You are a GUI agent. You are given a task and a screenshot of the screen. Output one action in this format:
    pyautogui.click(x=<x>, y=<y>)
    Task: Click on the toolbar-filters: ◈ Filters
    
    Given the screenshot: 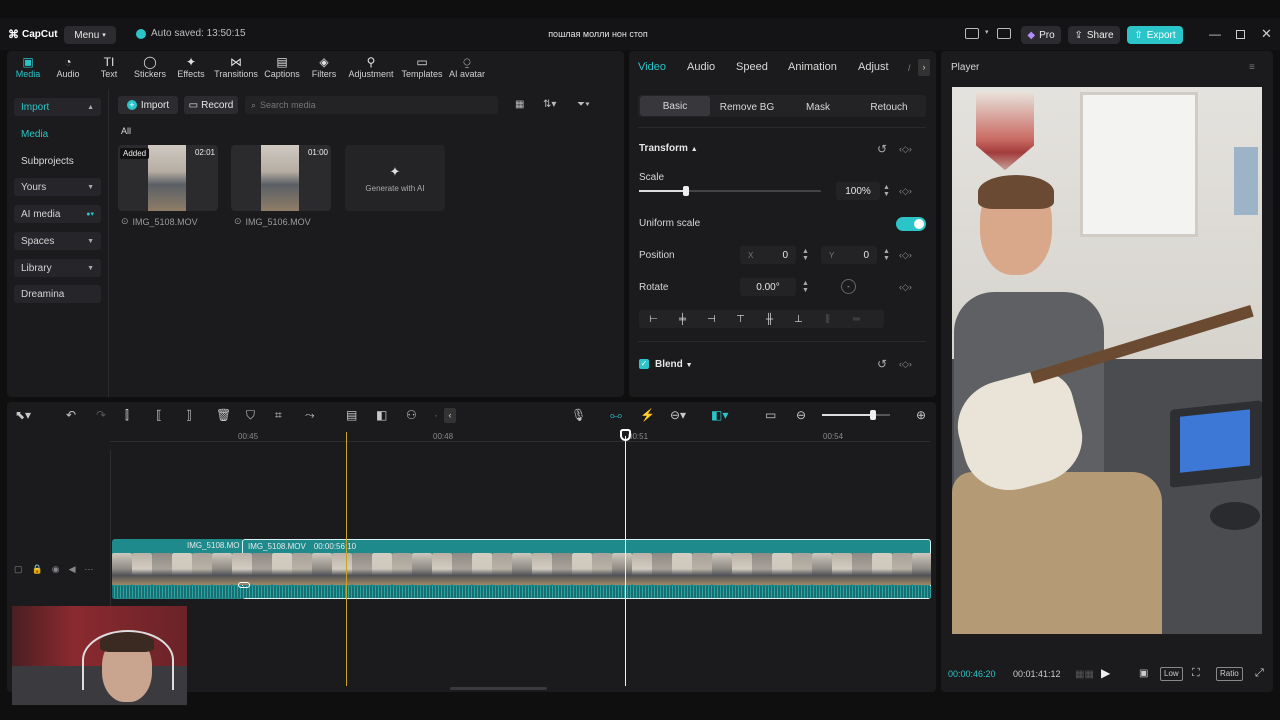 What is the action you would take?
    pyautogui.click(x=324, y=69)
    